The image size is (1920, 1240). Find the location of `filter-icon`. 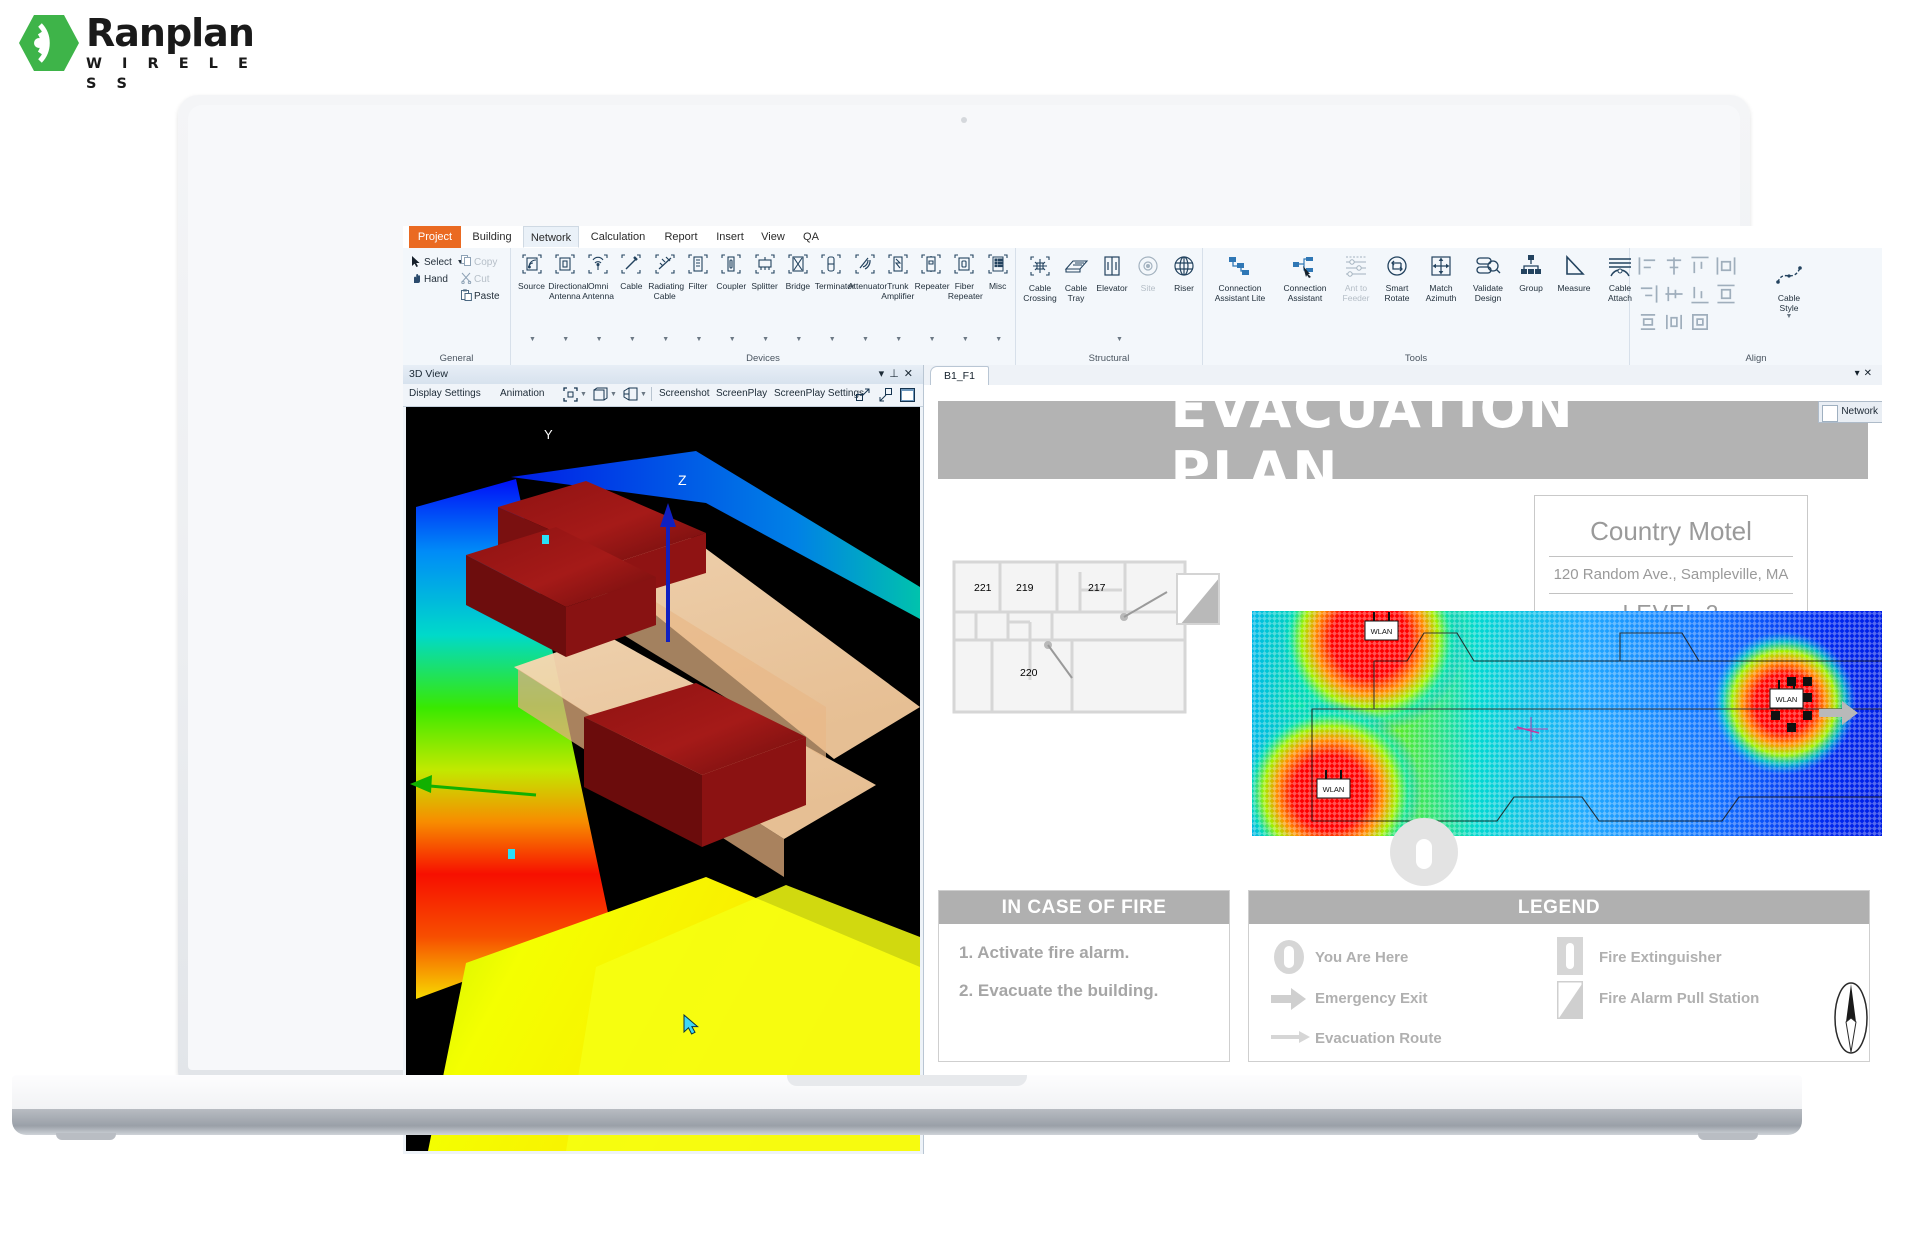

filter-icon is located at coordinates (698, 266).